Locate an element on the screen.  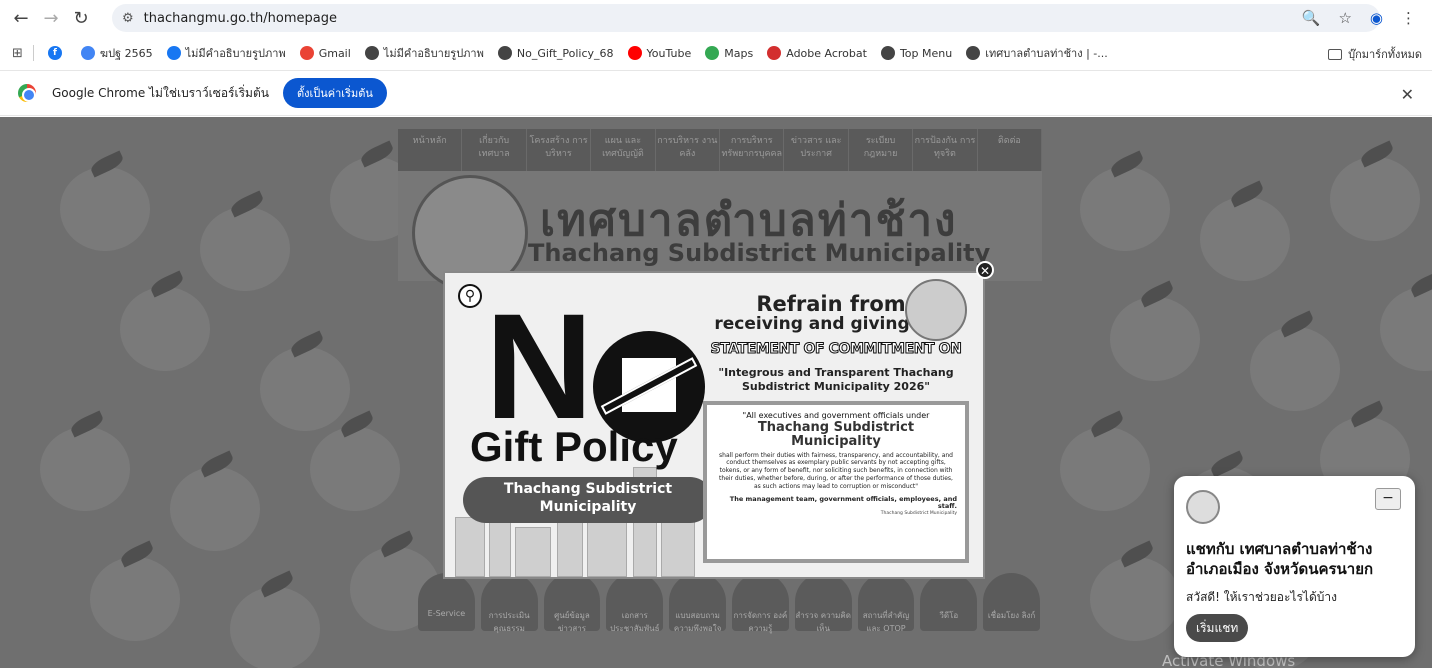
bookmark-label: No_Gift_Policy_68 is located at coordinates (565, 53).